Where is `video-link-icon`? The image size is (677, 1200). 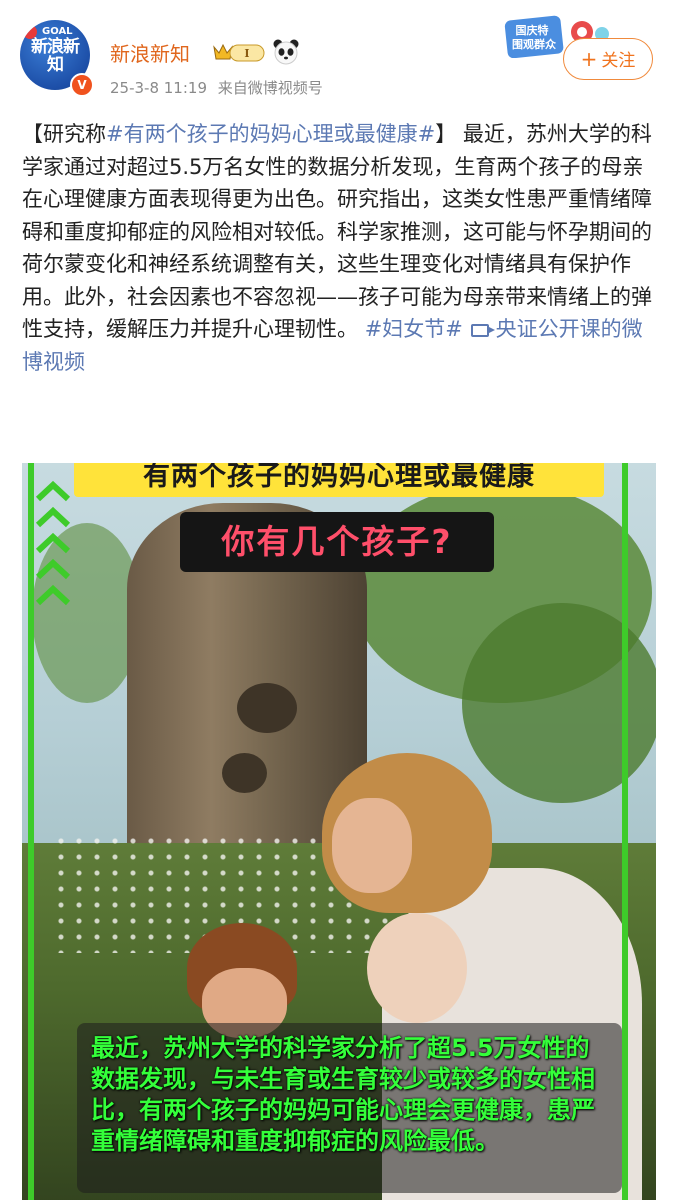 video-link-icon is located at coordinates (482, 330).